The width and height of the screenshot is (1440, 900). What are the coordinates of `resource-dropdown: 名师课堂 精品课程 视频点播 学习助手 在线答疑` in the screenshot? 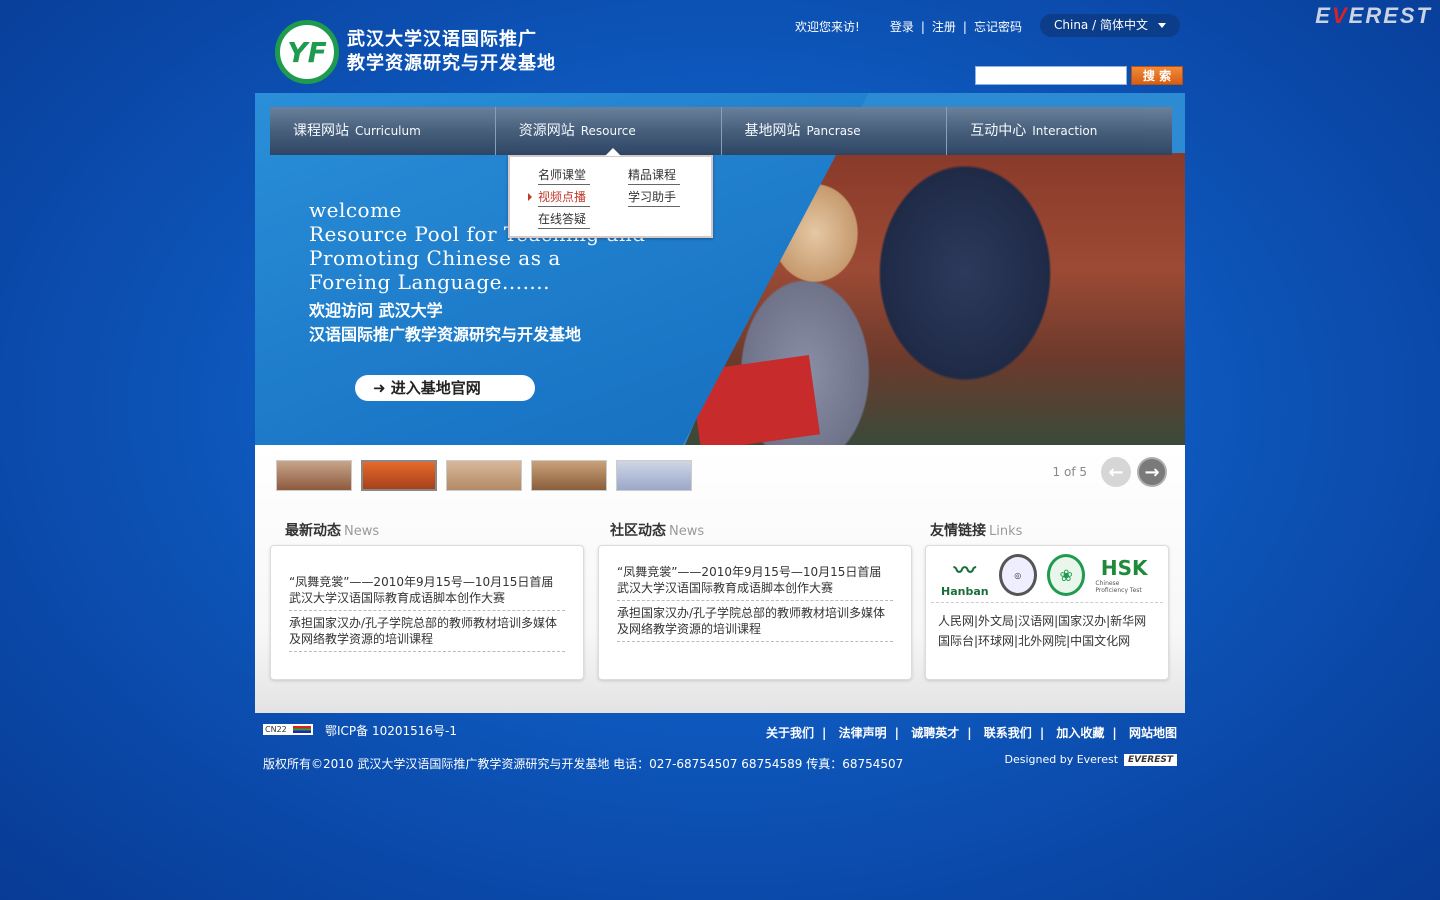 It's located at (610, 193).